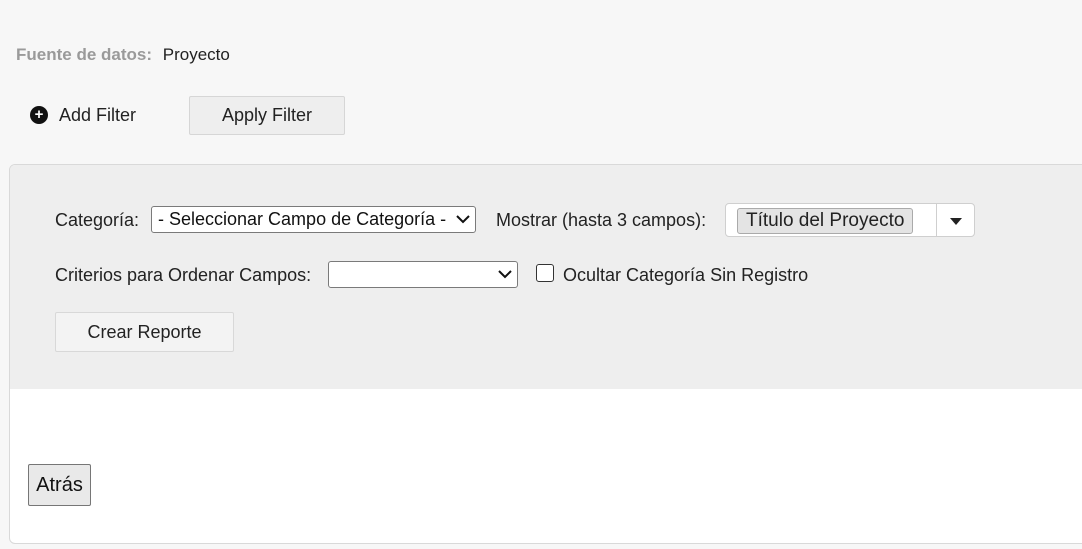 The height and width of the screenshot is (549, 1082). I want to click on caret-down-icon, so click(956, 221).